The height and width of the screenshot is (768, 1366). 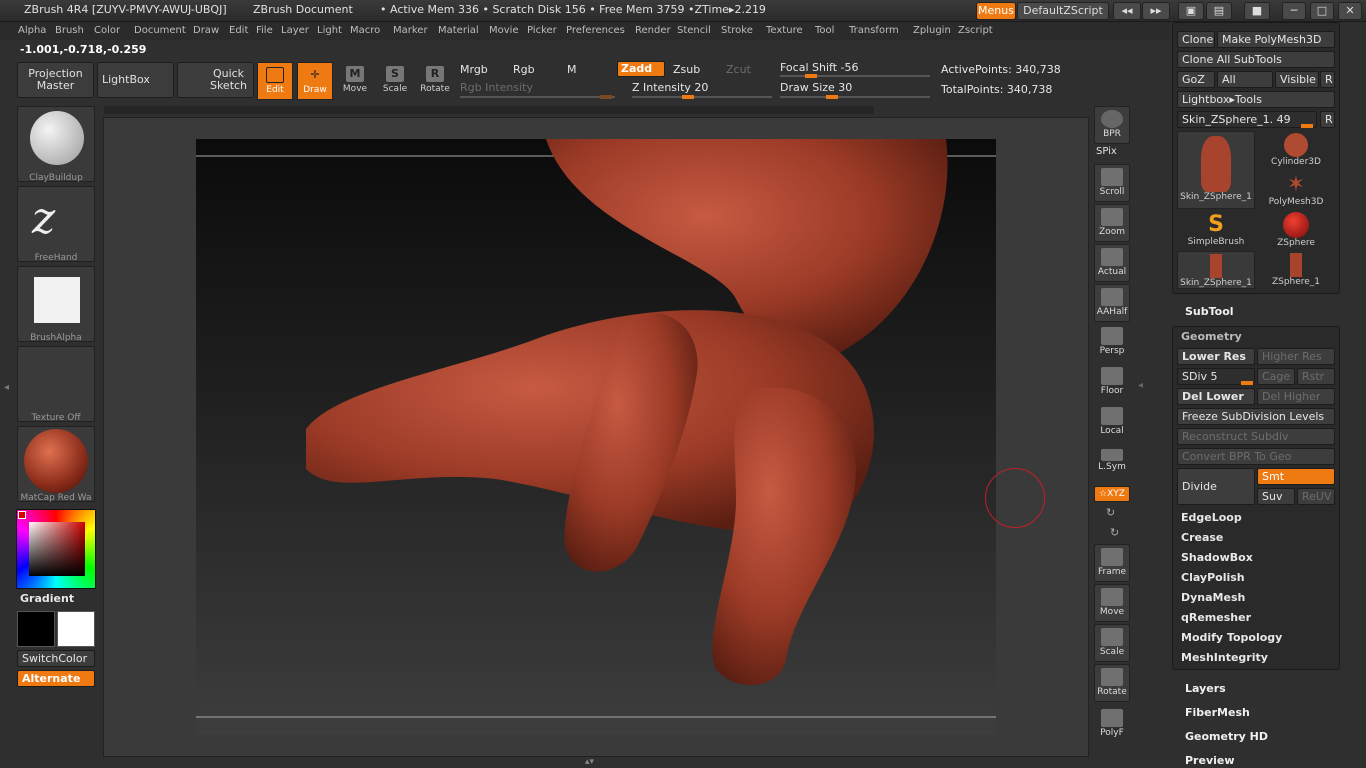 What do you see at coordinates (1276, 376) in the screenshot?
I see `cage-button: Cage` at bounding box center [1276, 376].